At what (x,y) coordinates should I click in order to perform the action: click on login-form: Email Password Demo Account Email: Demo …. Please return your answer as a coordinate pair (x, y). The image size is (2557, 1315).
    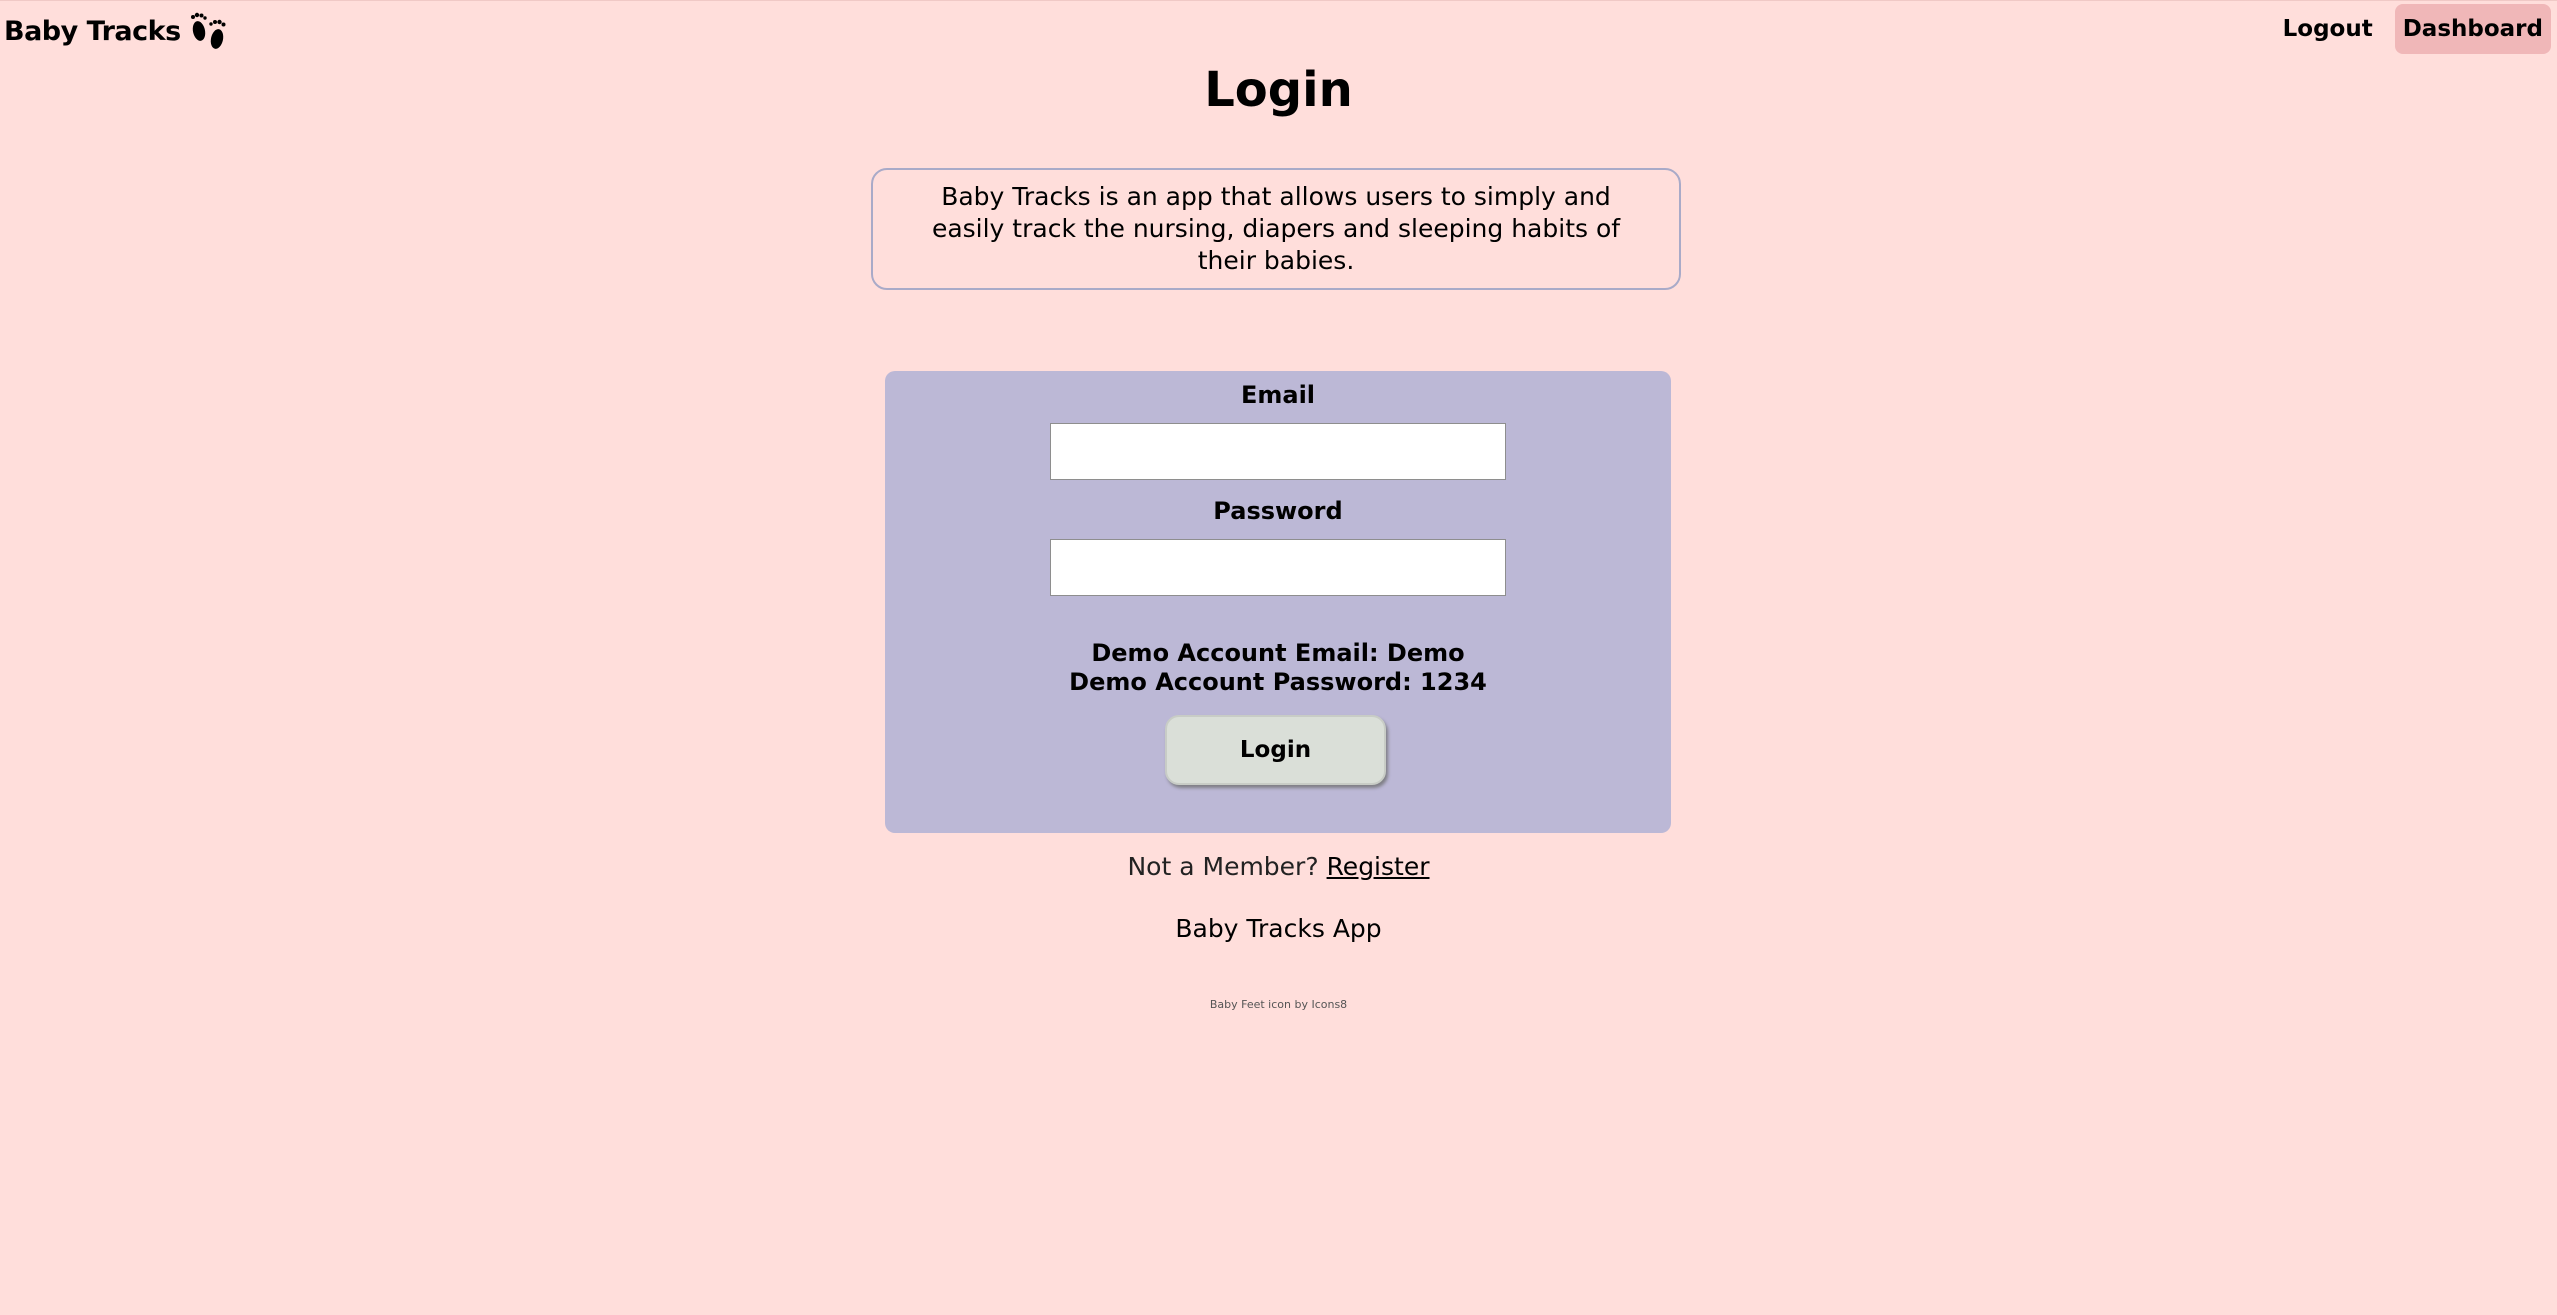
    Looking at the image, I should click on (1278, 602).